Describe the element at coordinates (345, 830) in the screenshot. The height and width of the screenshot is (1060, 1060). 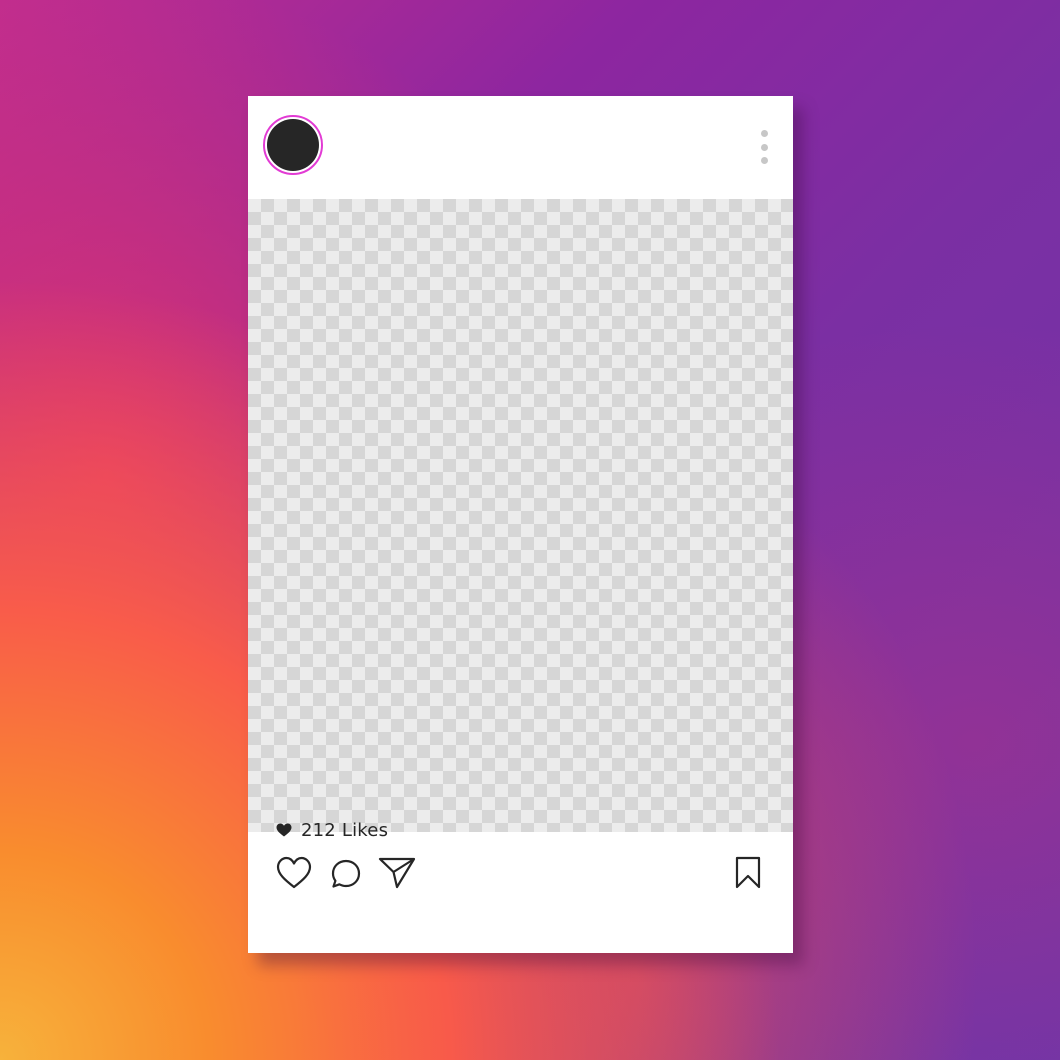
I see `likes-label: 212 Likes` at that location.